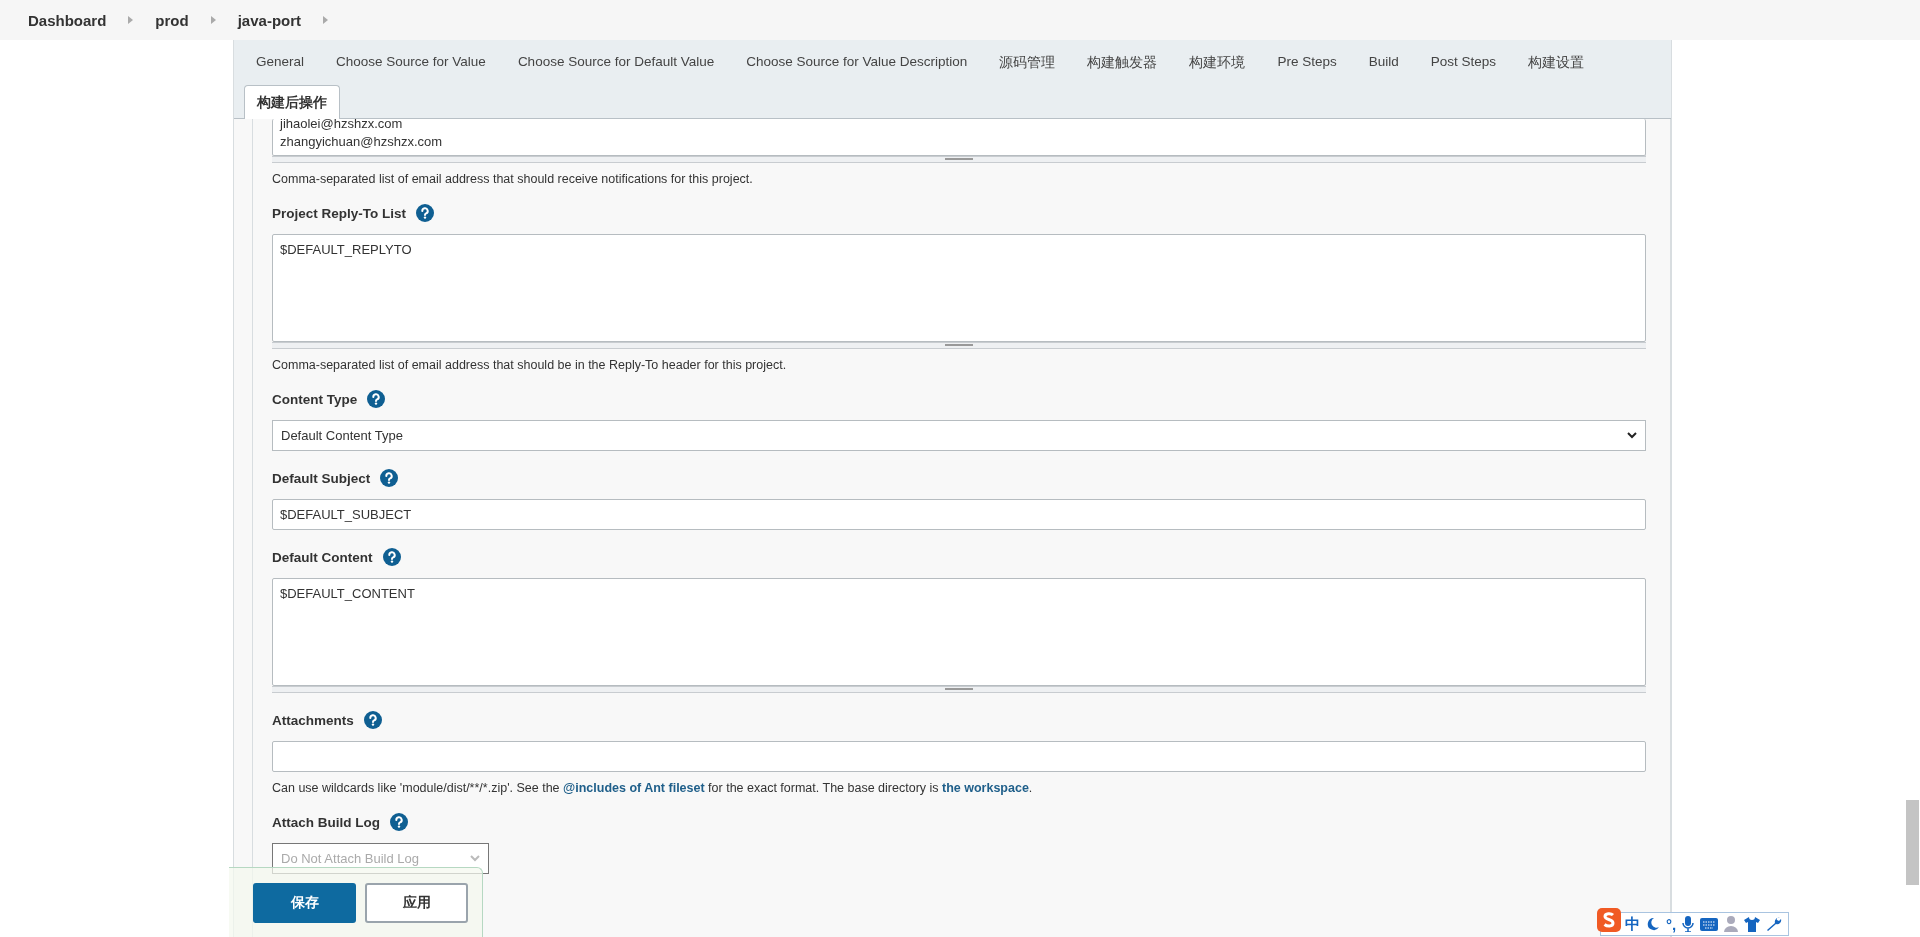  I want to click on shirt-icon, so click(1752, 924).